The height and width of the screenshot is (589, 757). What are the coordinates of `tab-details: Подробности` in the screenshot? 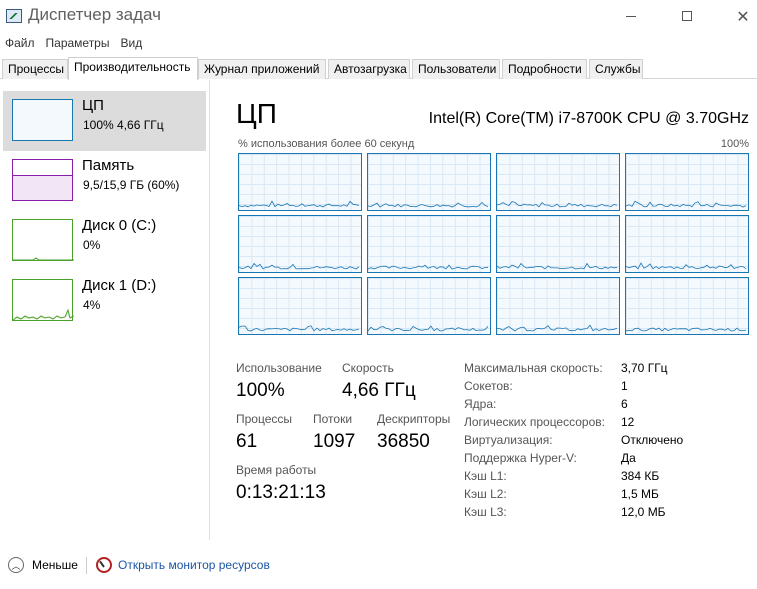 It's located at (544, 69).